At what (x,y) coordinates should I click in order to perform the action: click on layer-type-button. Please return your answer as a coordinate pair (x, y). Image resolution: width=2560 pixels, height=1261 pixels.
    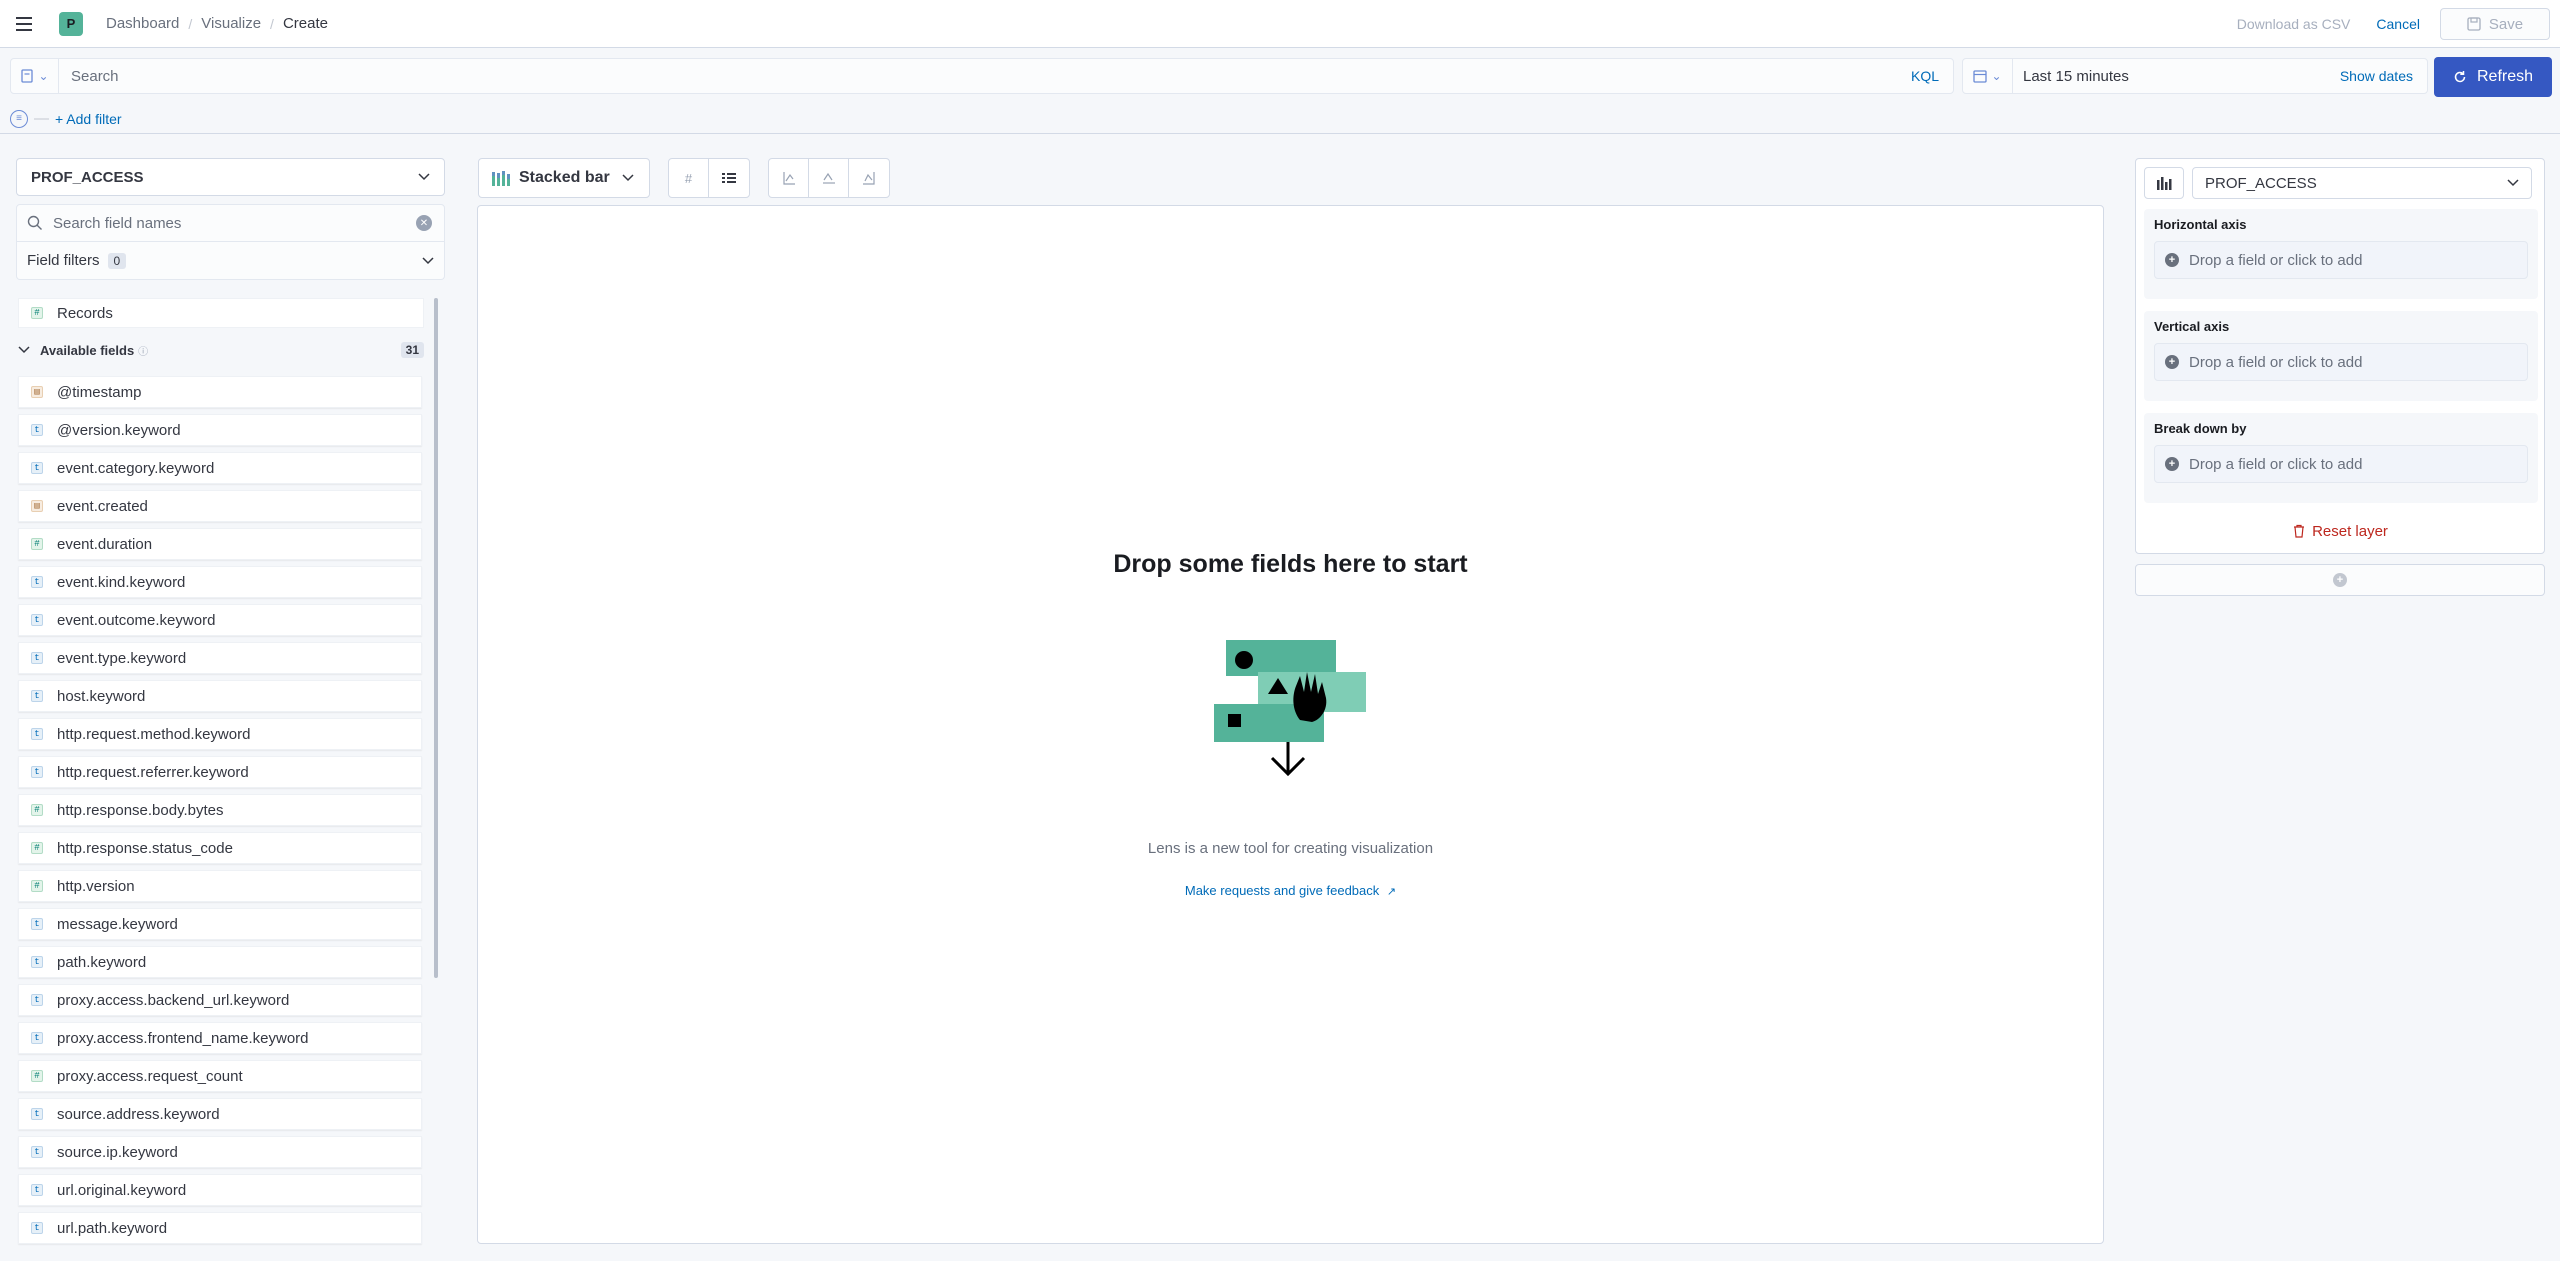
    Looking at the image, I should click on (2164, 183).